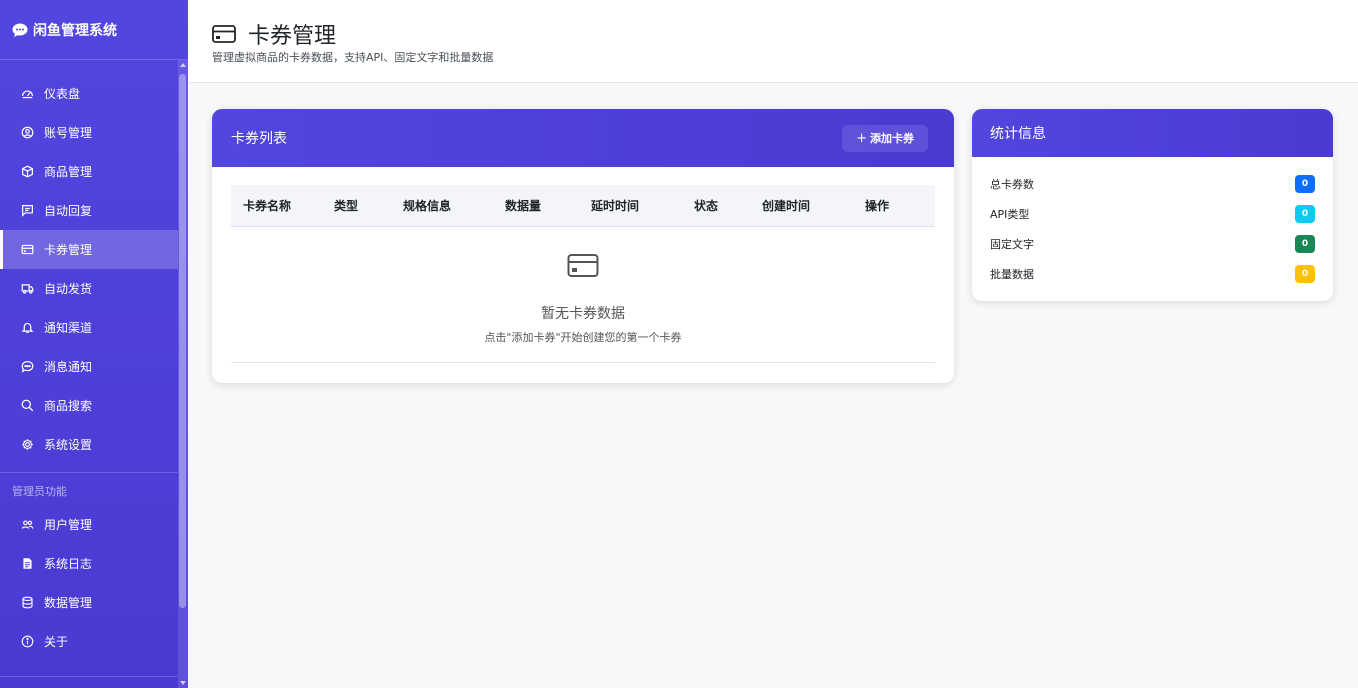  I want to click on sidebar-item-auto-delivery: 自动发货, so click(89, 288).